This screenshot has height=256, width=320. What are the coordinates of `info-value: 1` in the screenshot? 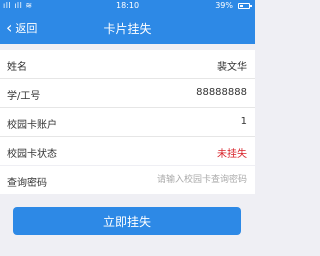 It's located at (243, 121).